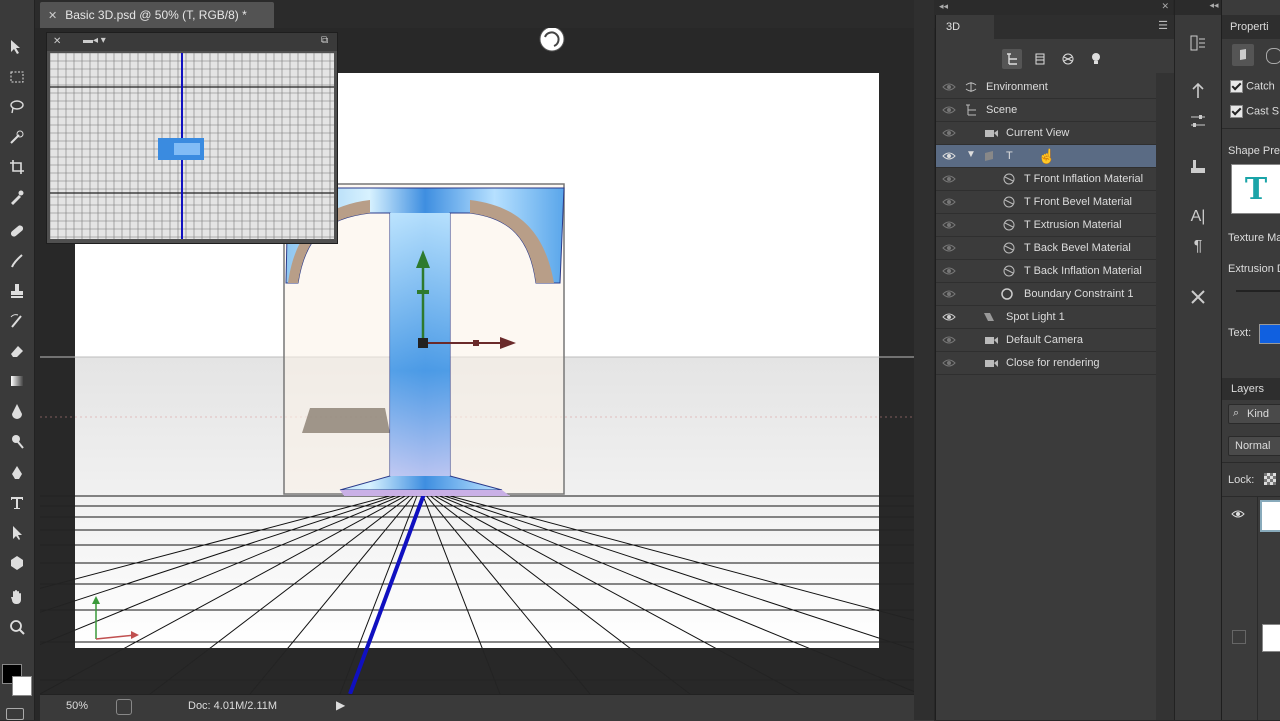 The width and height of the screenshot is (1280, 721). What do you see at coordinates (17, 197) in the screenshot?
I see `eyedropper-tool-icon` at bounding box center [17, 197].